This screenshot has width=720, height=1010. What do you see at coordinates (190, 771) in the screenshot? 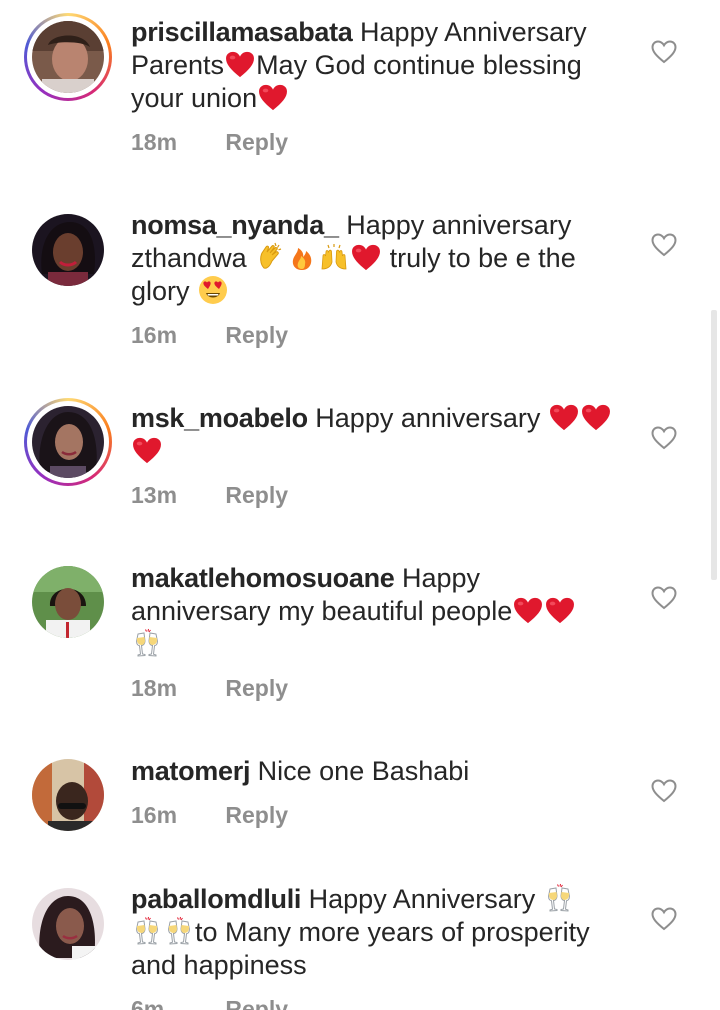
I see `comment-username: matomerj` at bounding box center [190, 771].